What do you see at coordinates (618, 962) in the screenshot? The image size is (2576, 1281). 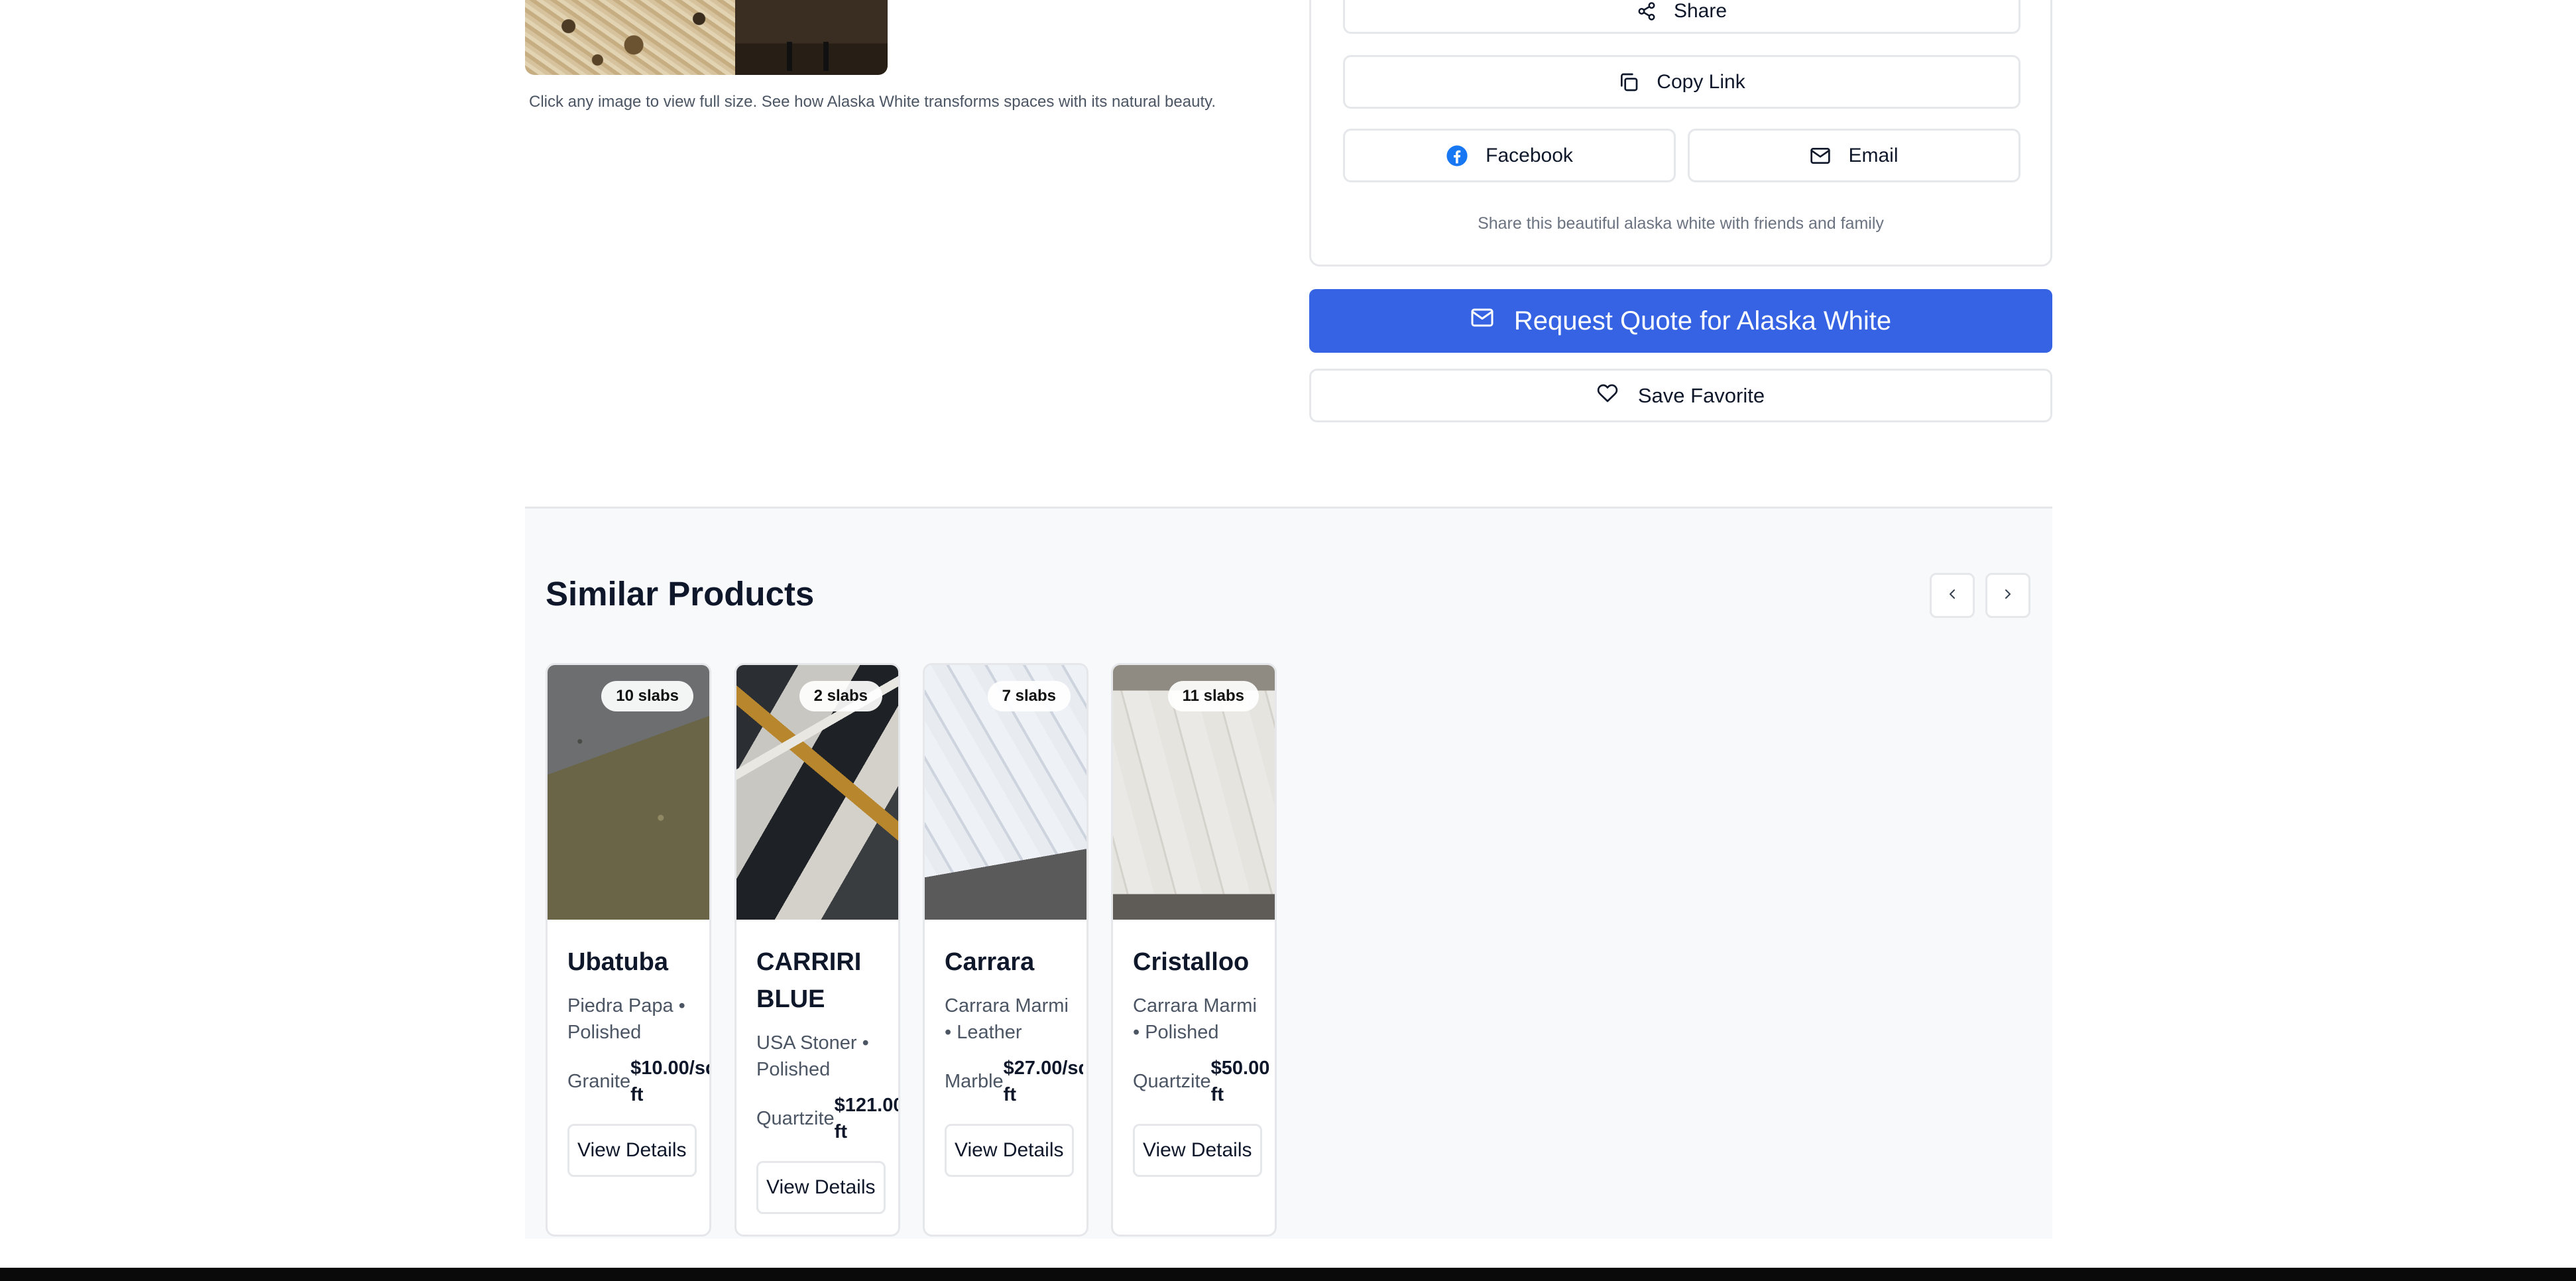 I see `product-name: Ubatuba` at bounding box center [618, 962].